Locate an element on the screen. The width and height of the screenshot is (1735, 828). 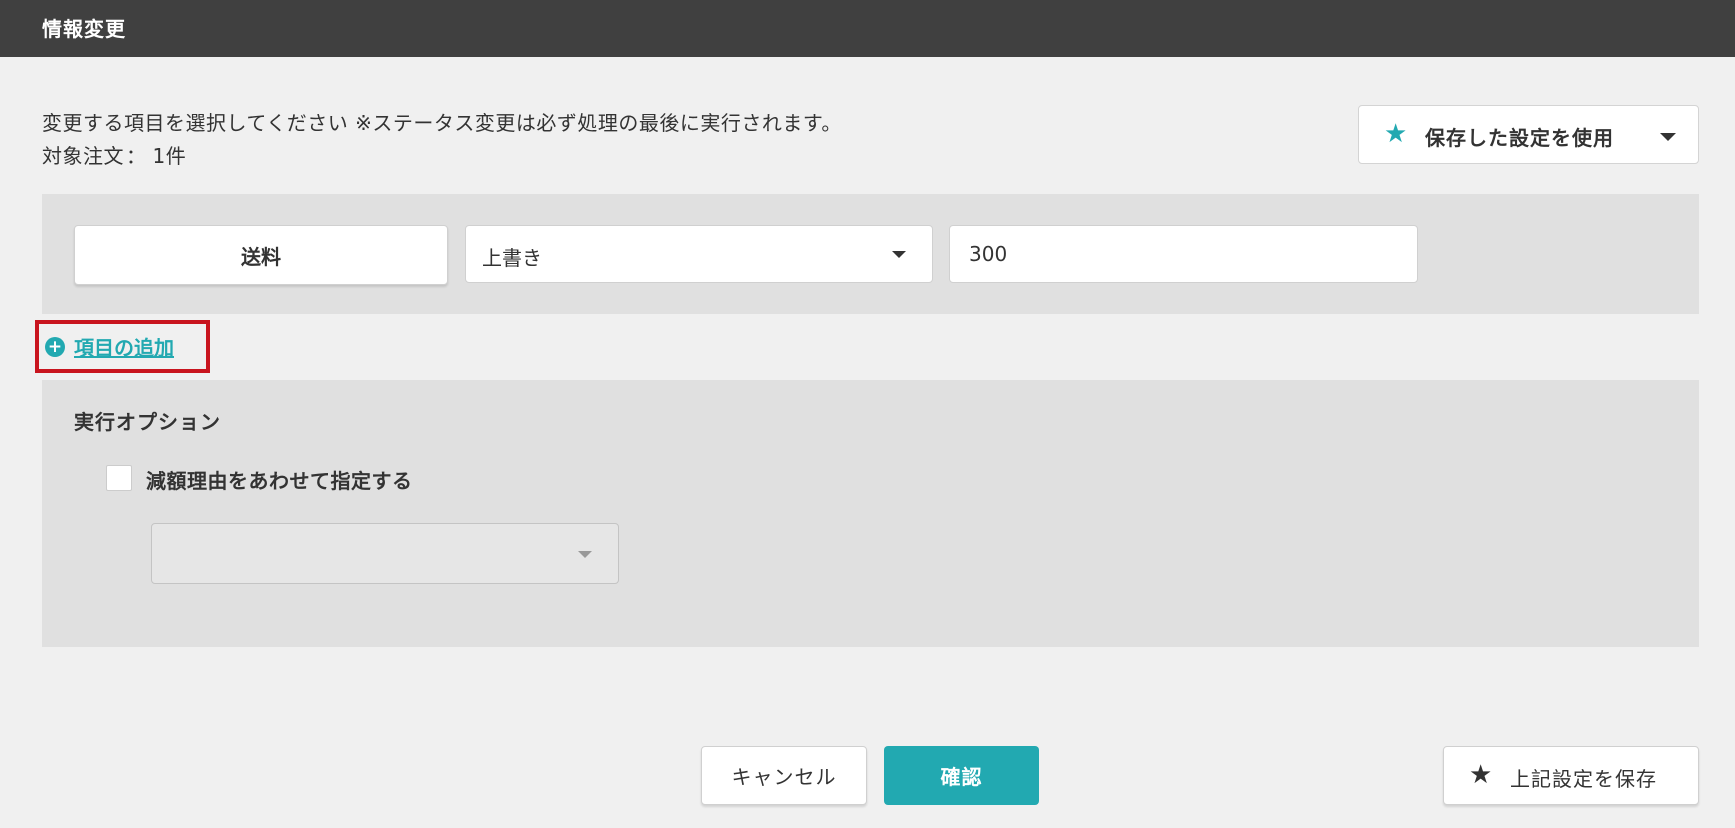
saved-settings-label: 保存した設定を使用 is located at coordinates (1519, 138).